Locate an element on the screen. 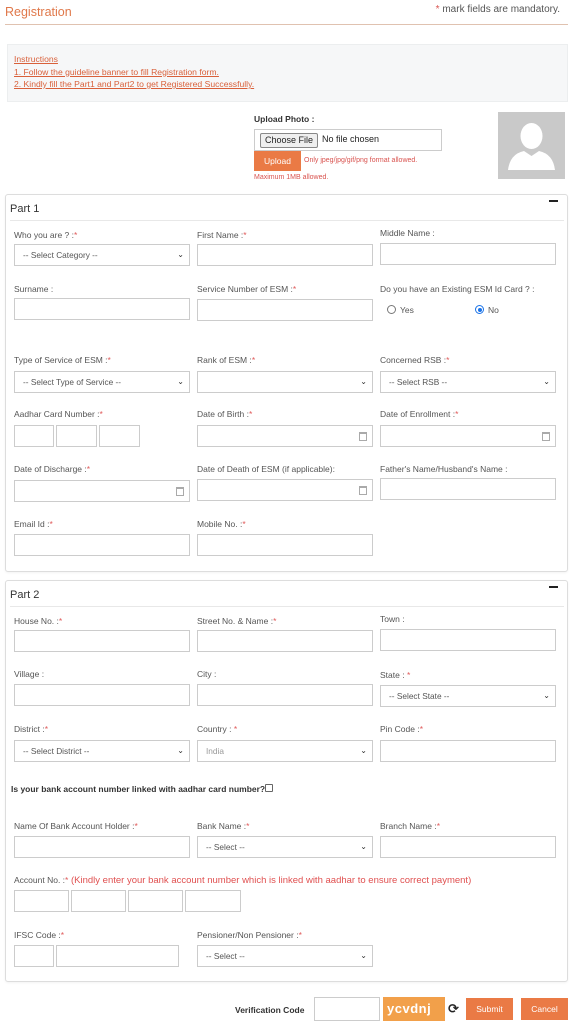 Image resolution: width=576 pixels, height=1024 pixels. branch-label: Branch Name :* is located at coordinates (410, 826).